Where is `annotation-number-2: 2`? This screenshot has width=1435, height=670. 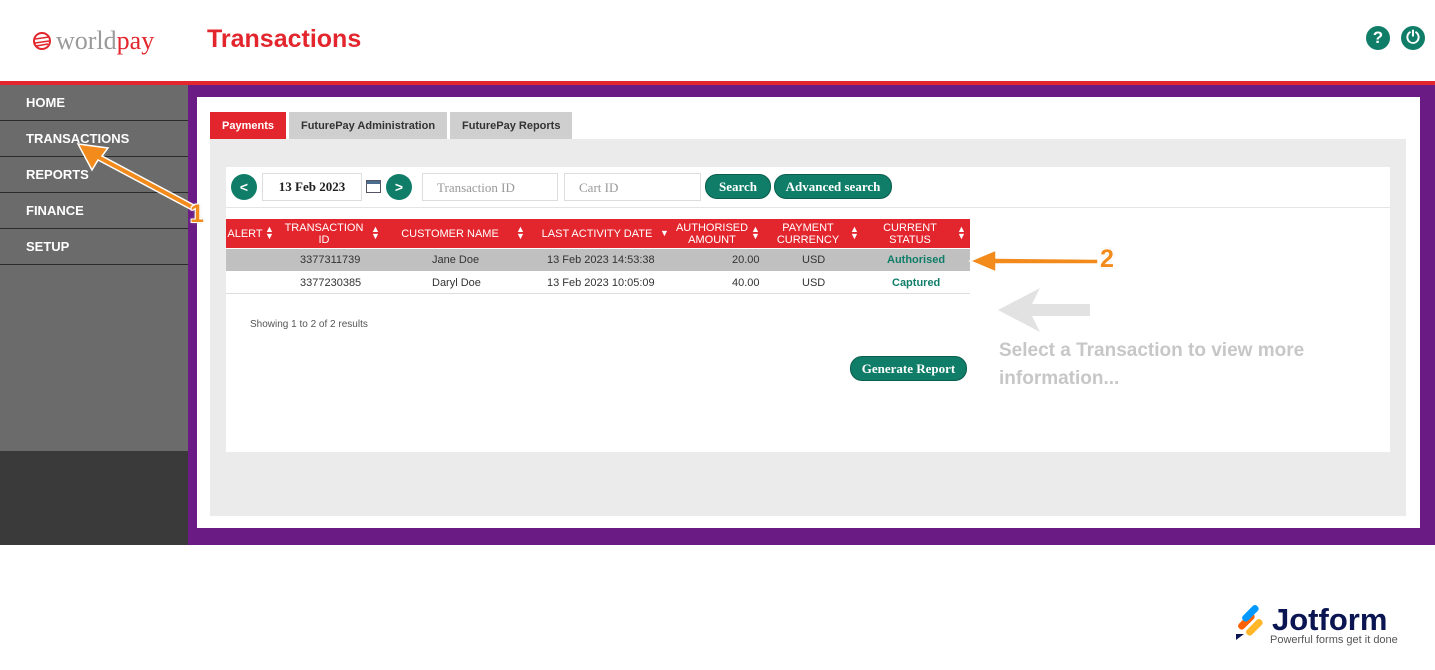 annotation-number-2: 2 is located at coordinates (1107, 259).